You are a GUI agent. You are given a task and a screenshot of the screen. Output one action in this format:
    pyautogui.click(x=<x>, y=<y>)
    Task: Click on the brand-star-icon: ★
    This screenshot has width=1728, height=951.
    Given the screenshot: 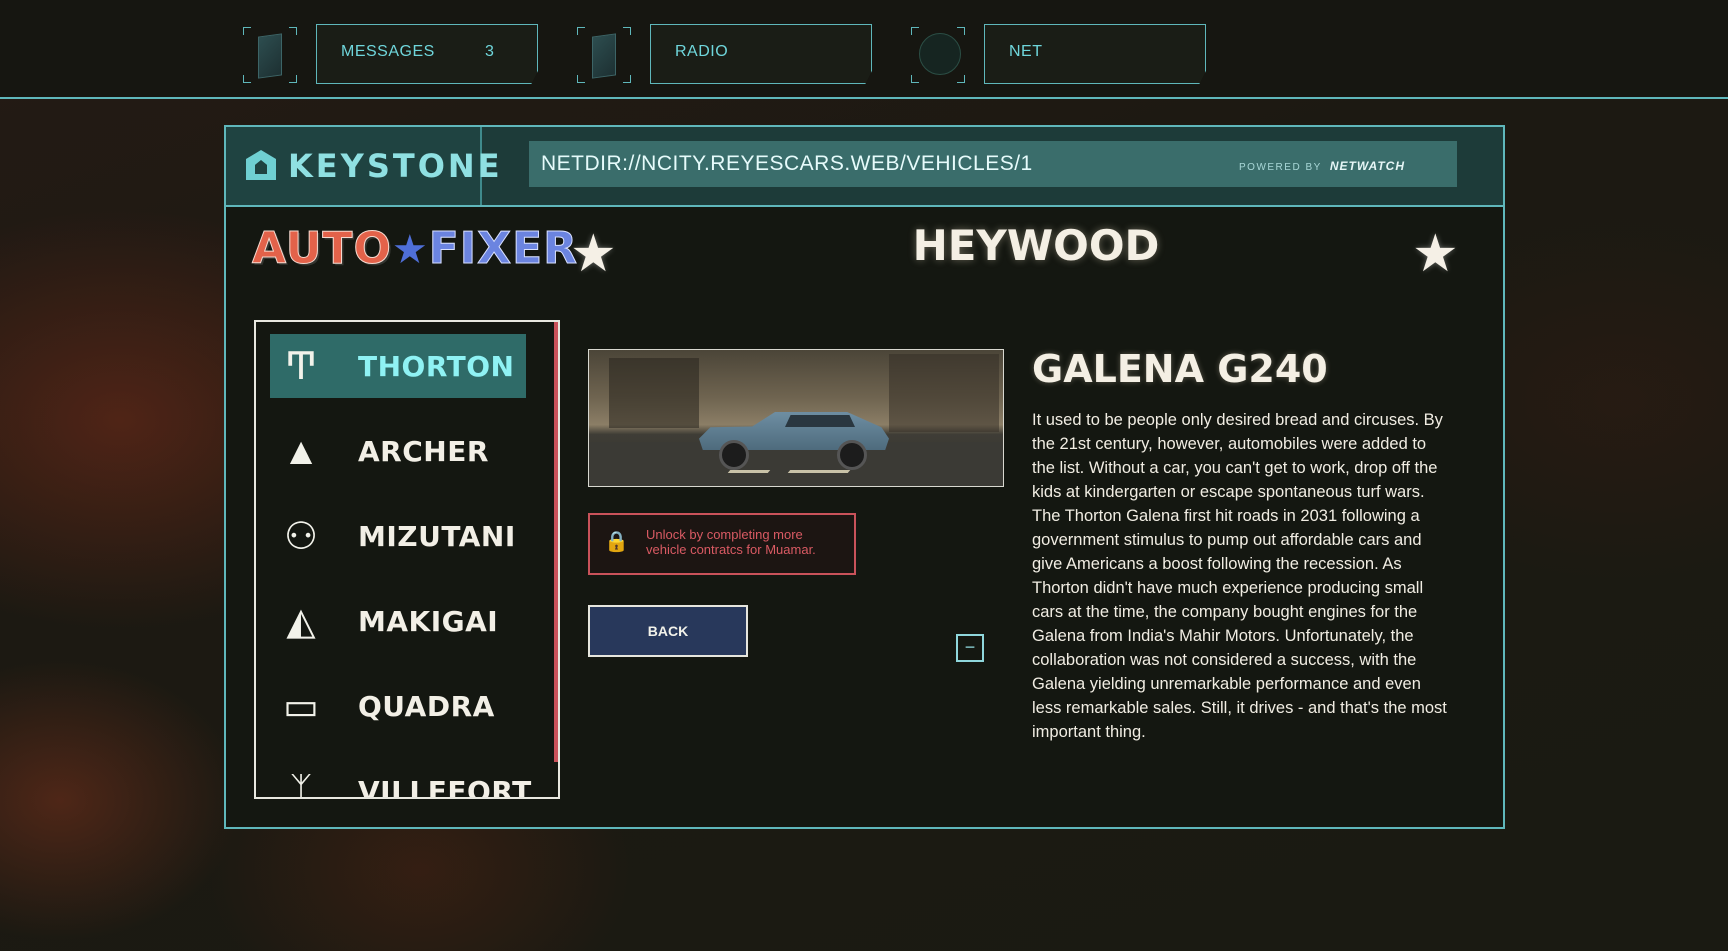 What is the action you would take?
    pyautogui.click(x=410, y=250)
    